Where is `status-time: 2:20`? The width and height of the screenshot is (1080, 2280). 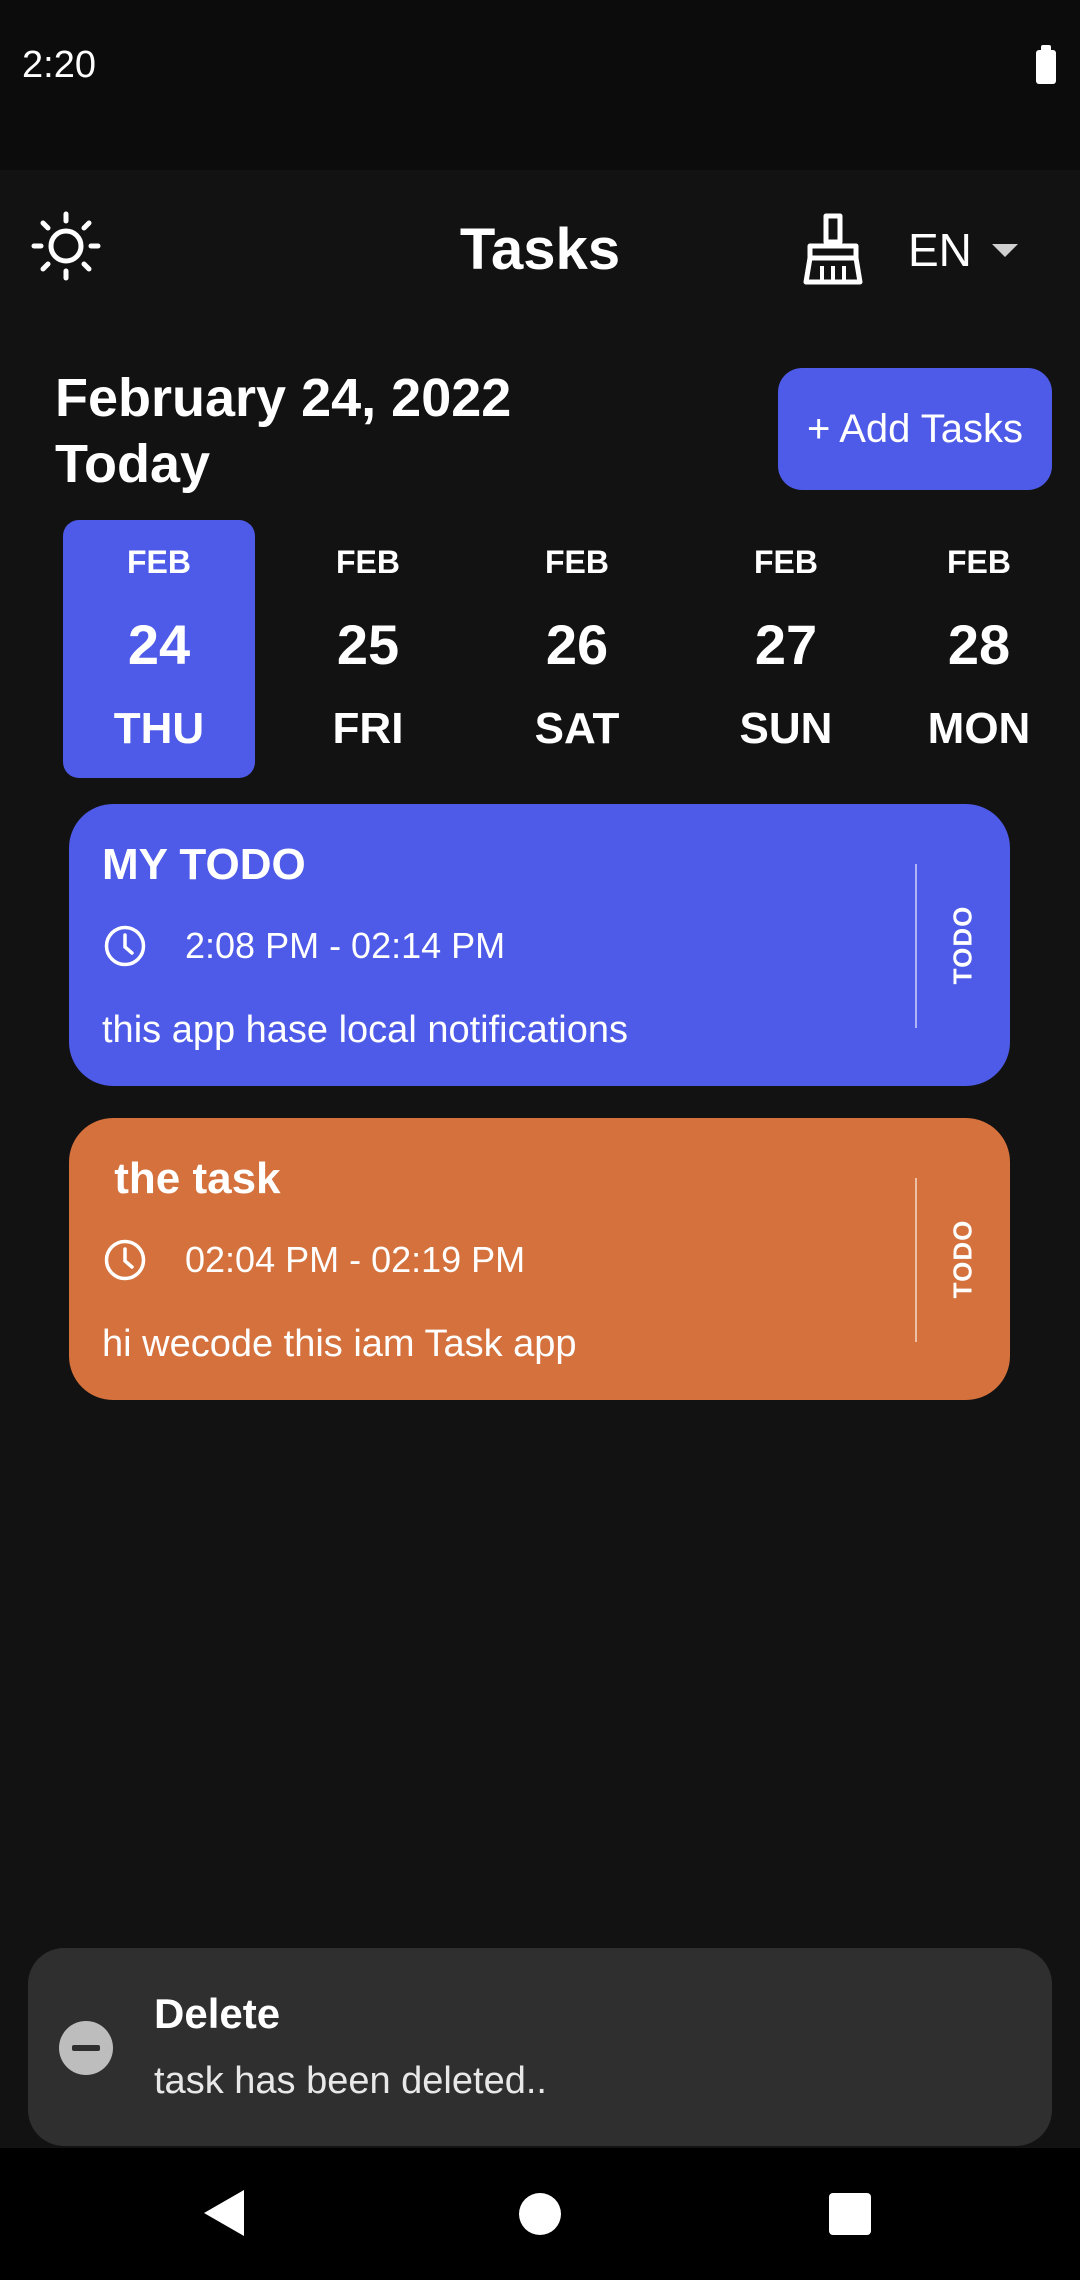
status-time: 2:20 is located at coordinates (59, 65).